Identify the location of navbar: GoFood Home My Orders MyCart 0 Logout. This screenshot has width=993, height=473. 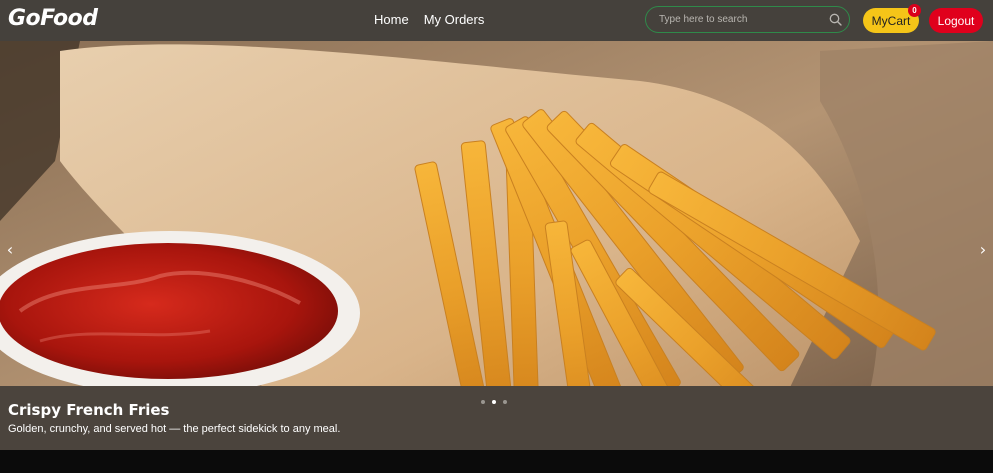
(496, 20).